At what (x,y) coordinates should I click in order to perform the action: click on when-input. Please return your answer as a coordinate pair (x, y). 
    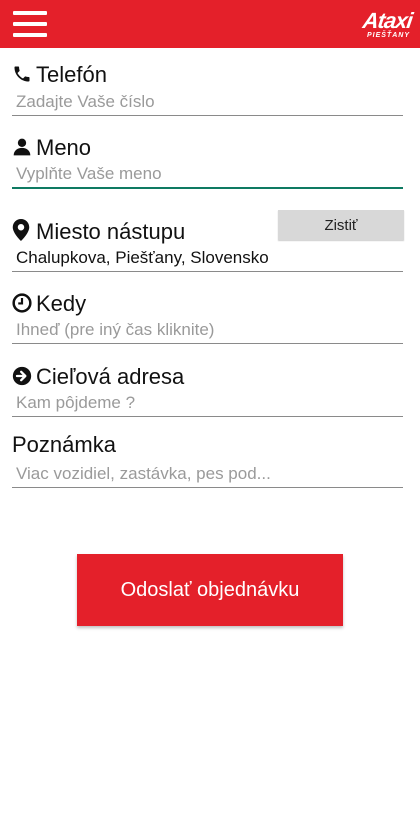
    Looking at the image, I should click on (207, 330).